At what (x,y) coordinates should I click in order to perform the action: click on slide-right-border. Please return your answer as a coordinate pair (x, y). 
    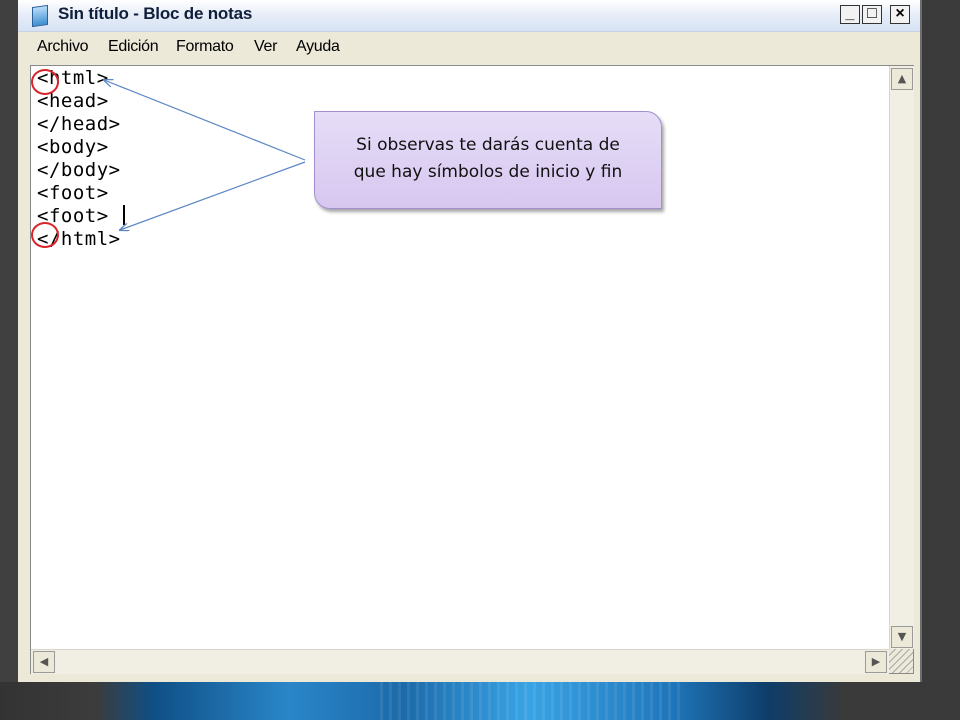
    Looking at the image, I should click on (941, 360).